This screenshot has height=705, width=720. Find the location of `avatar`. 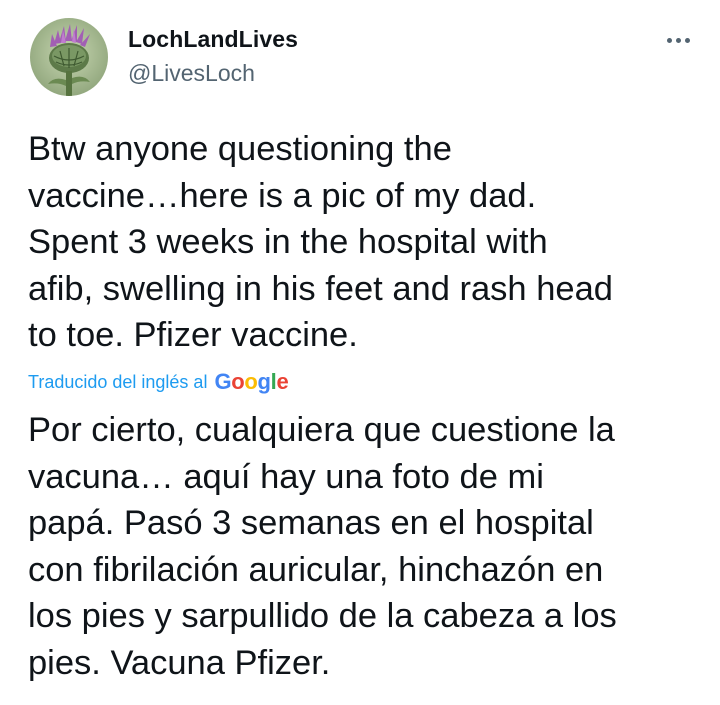

avatar is located at coordinates (69, 57).